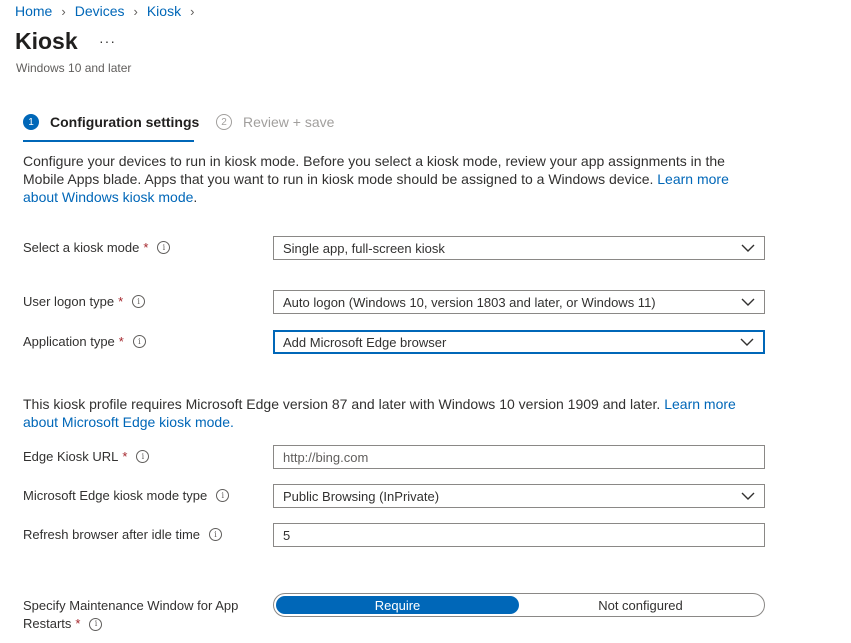  What do you see at coordinates (397, 605) in the screenshot?
I see `toggle-option-require: Require` at bounding box center [397, 605].